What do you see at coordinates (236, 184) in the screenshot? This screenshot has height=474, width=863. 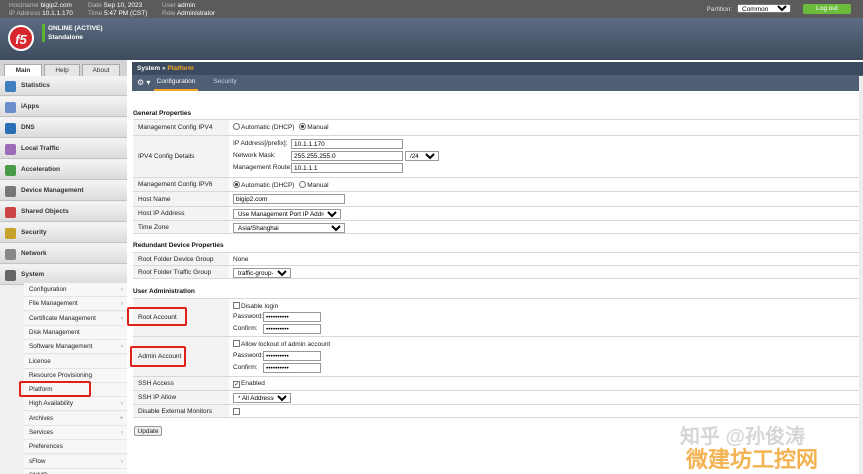 I see `ipv6-dhcp-radio` at bounding box center [236, 184].